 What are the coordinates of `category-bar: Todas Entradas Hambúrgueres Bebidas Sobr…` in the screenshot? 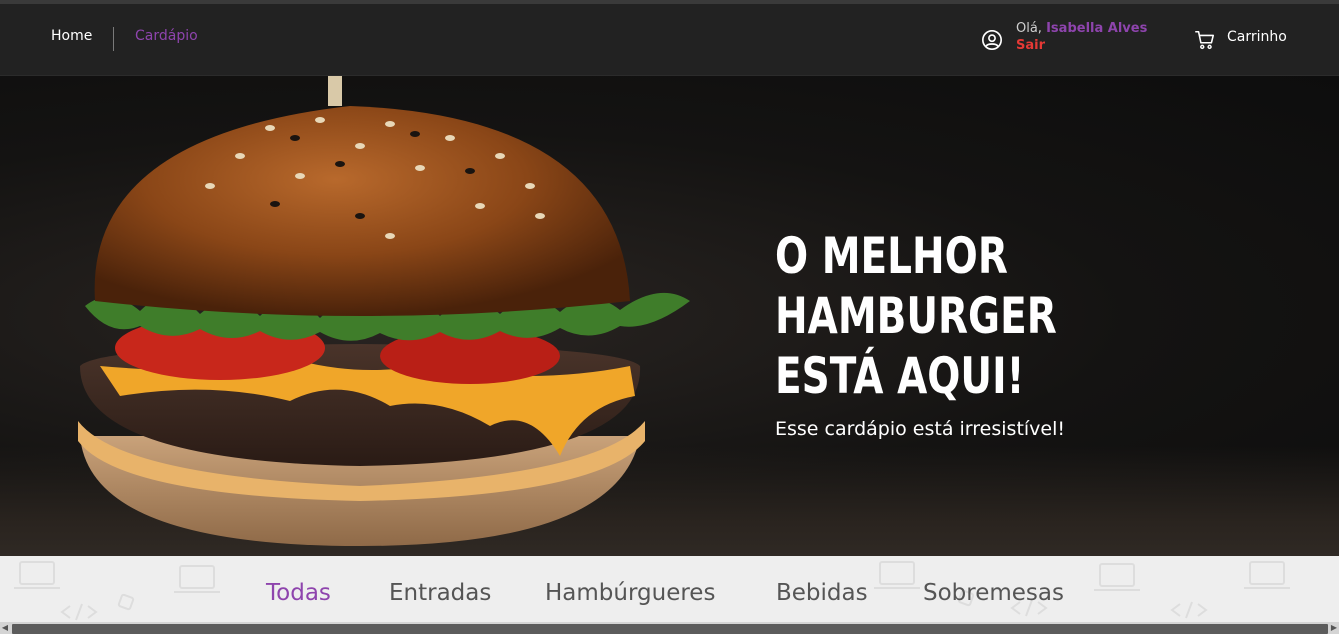 It's located at (669, 589).